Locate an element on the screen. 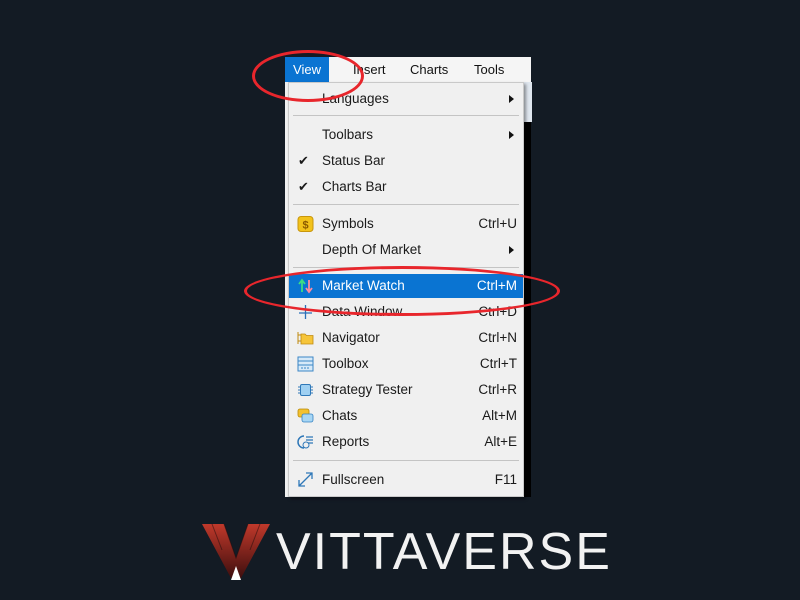 Image resolution: width=800 pixels, height=600 pixels. shortcut-label: Alt+M is located at coordinates (499, 415).